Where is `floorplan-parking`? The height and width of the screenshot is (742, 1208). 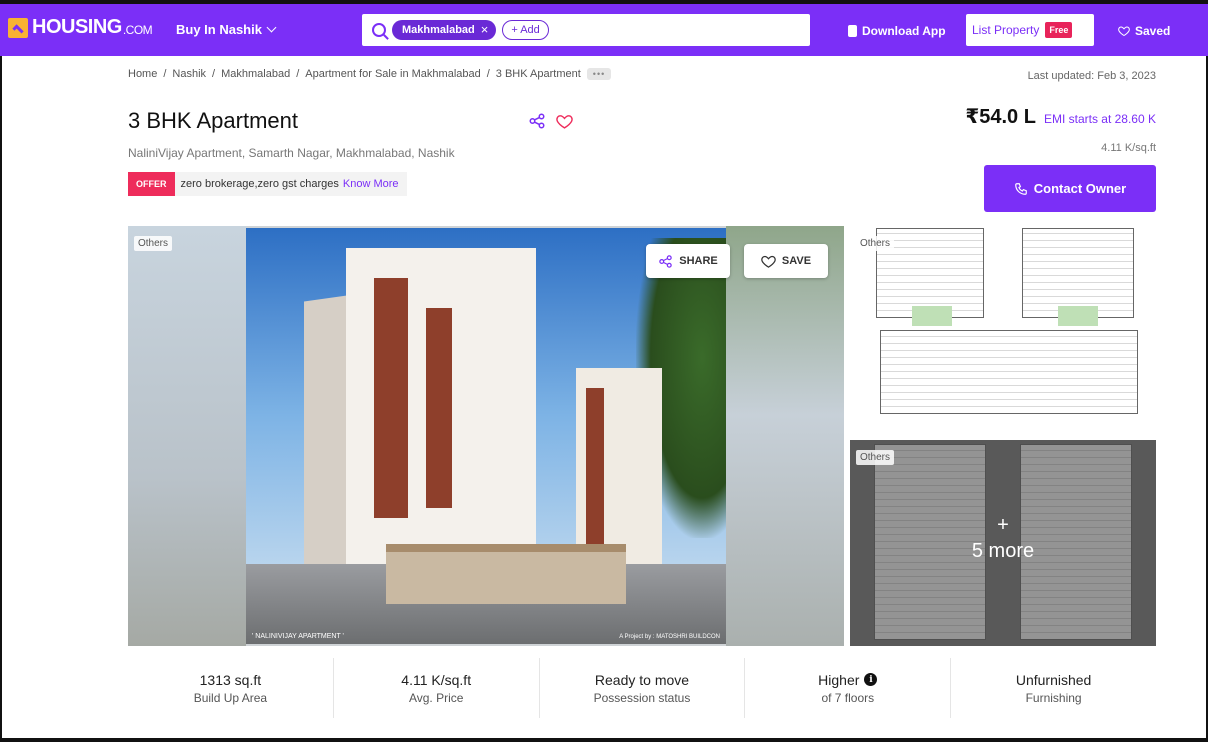
floorplan-parking is located at coordinates (1009, 372).